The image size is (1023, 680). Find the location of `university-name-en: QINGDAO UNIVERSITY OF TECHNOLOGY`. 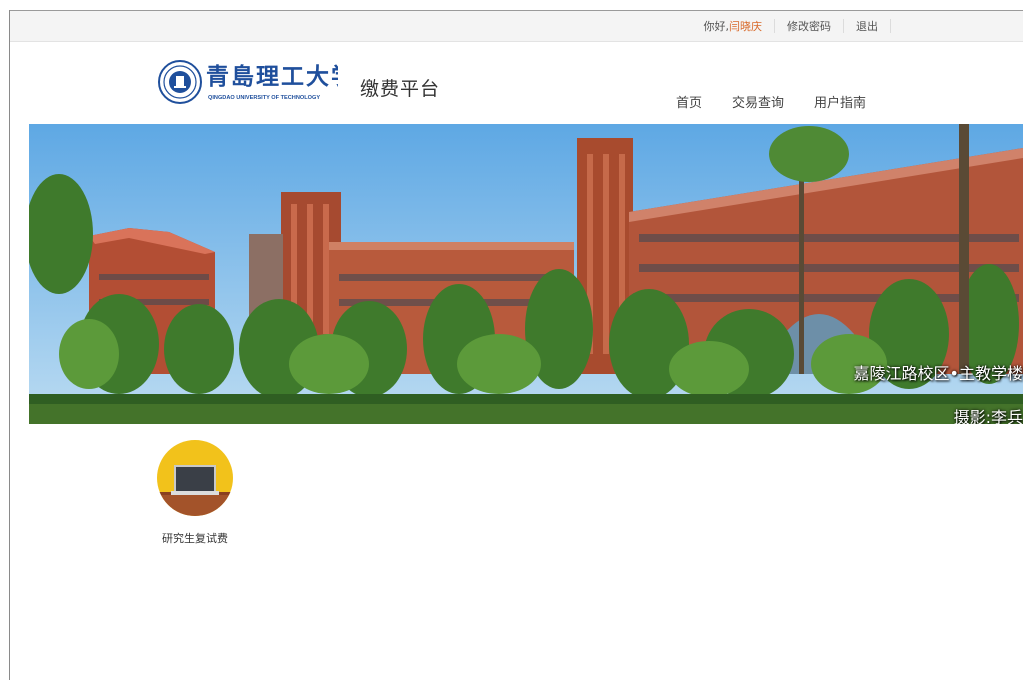

university-name-en: QINGDAO UNIVERSITY OF TECHNOLOGY is located at coordinates (264, 98).